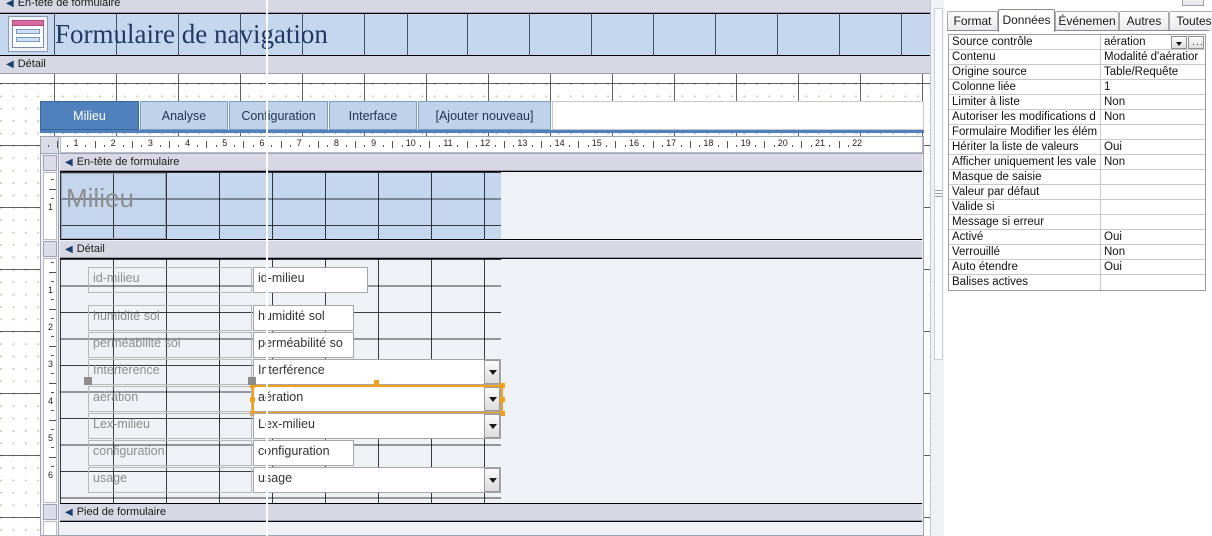  Describe the element at coordinates (1153, 87) in the screenshot. I see `property-value: 1` at that location.